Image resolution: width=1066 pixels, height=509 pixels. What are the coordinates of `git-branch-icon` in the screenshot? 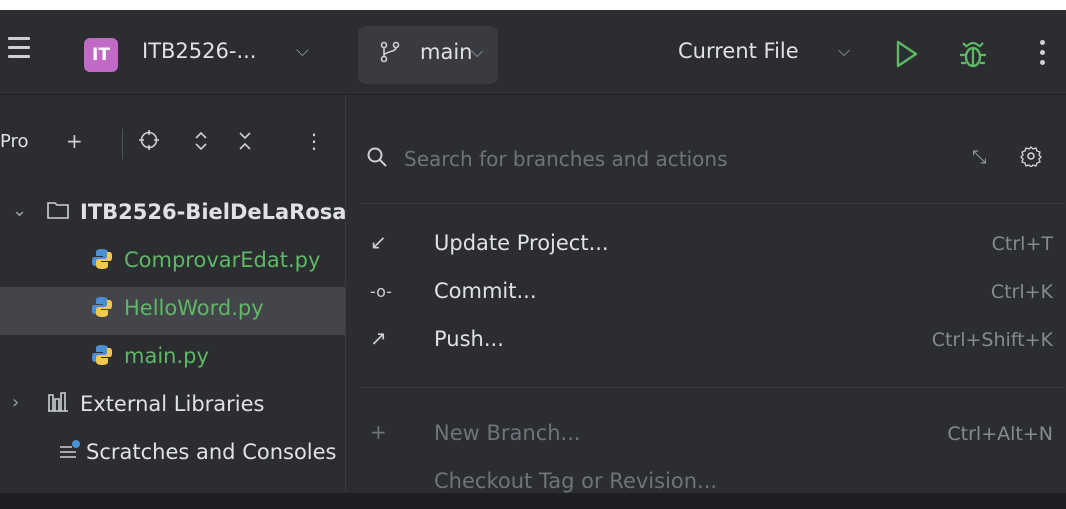 It's located at (390, 55).